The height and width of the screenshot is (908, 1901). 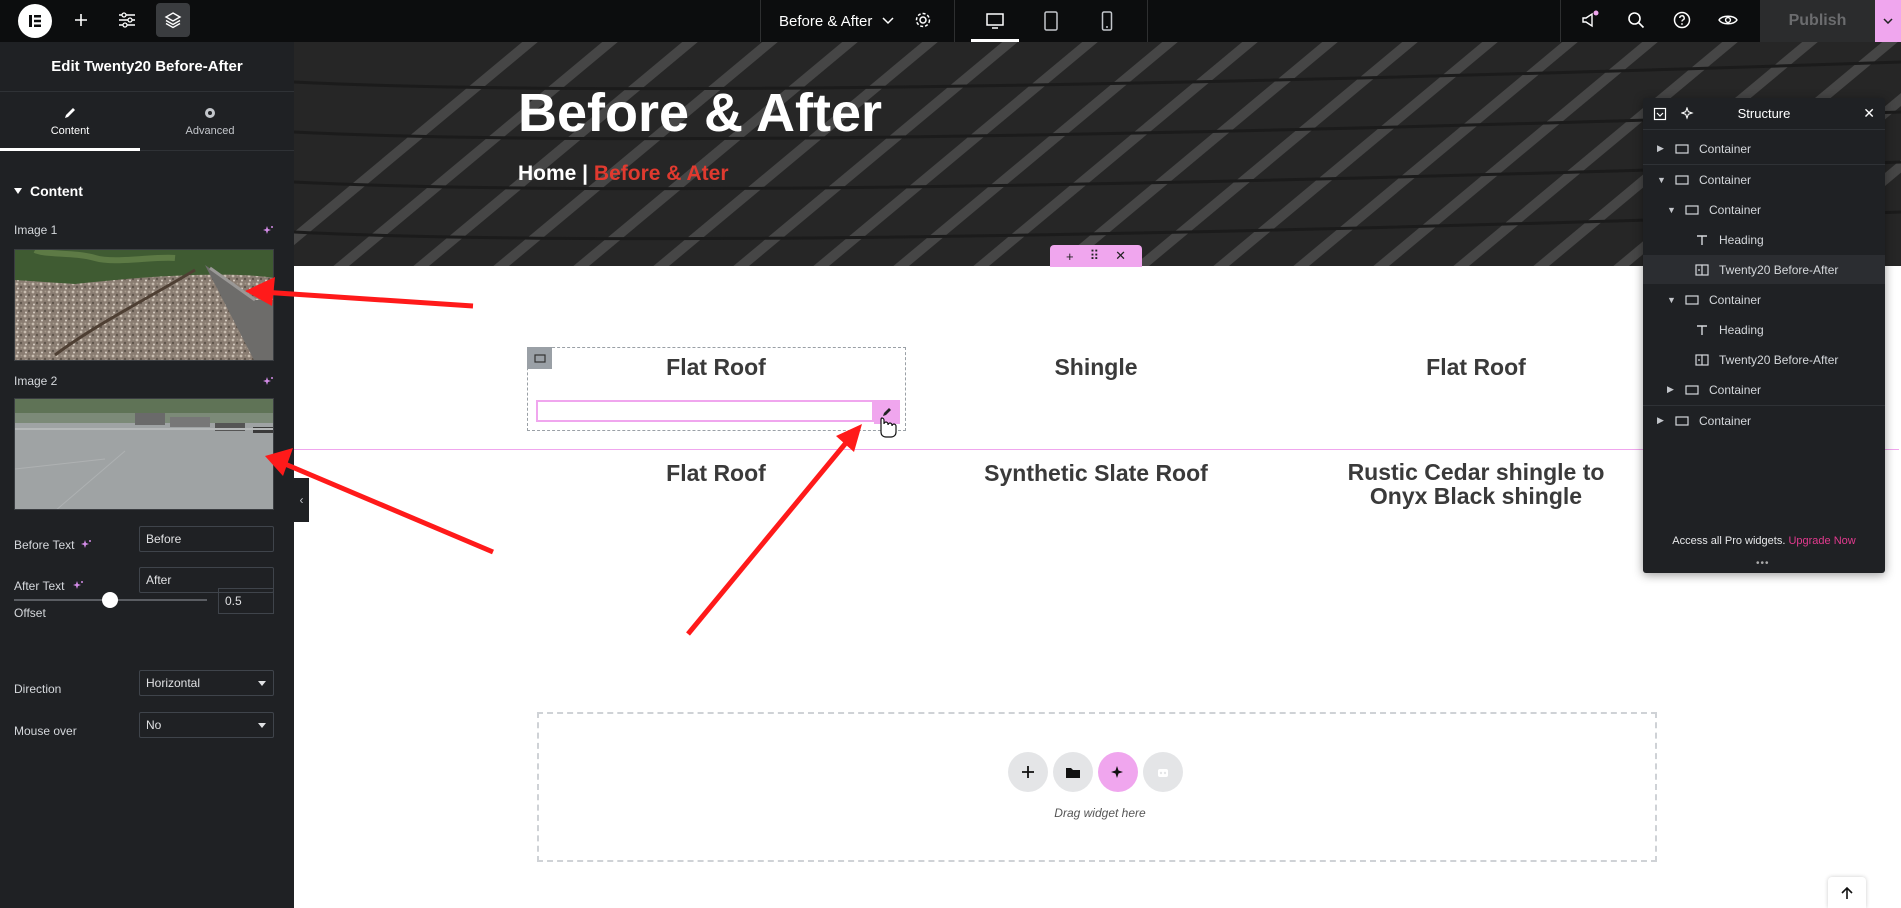 What do you see at coordinates (1817, 21) in the screenshot?
I see `publish-button: Publish` at bounding box center [1817, 21].